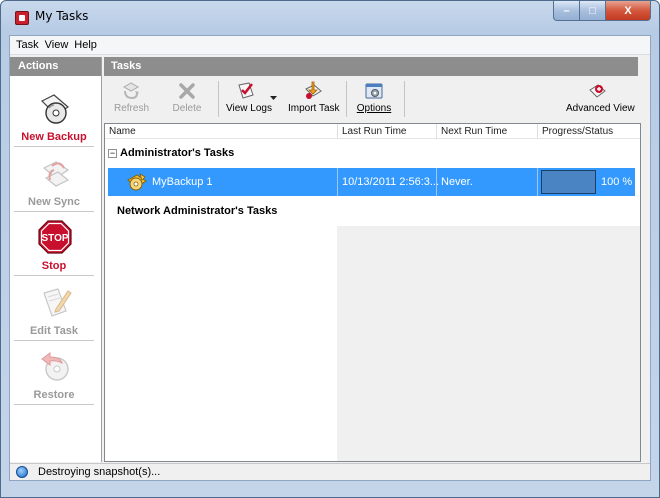 This screenshot has height=498, width=660. What do you see at coordinates (22, 472) in the screenshot?
I see `info-icon` at bounding box center [22, 472].